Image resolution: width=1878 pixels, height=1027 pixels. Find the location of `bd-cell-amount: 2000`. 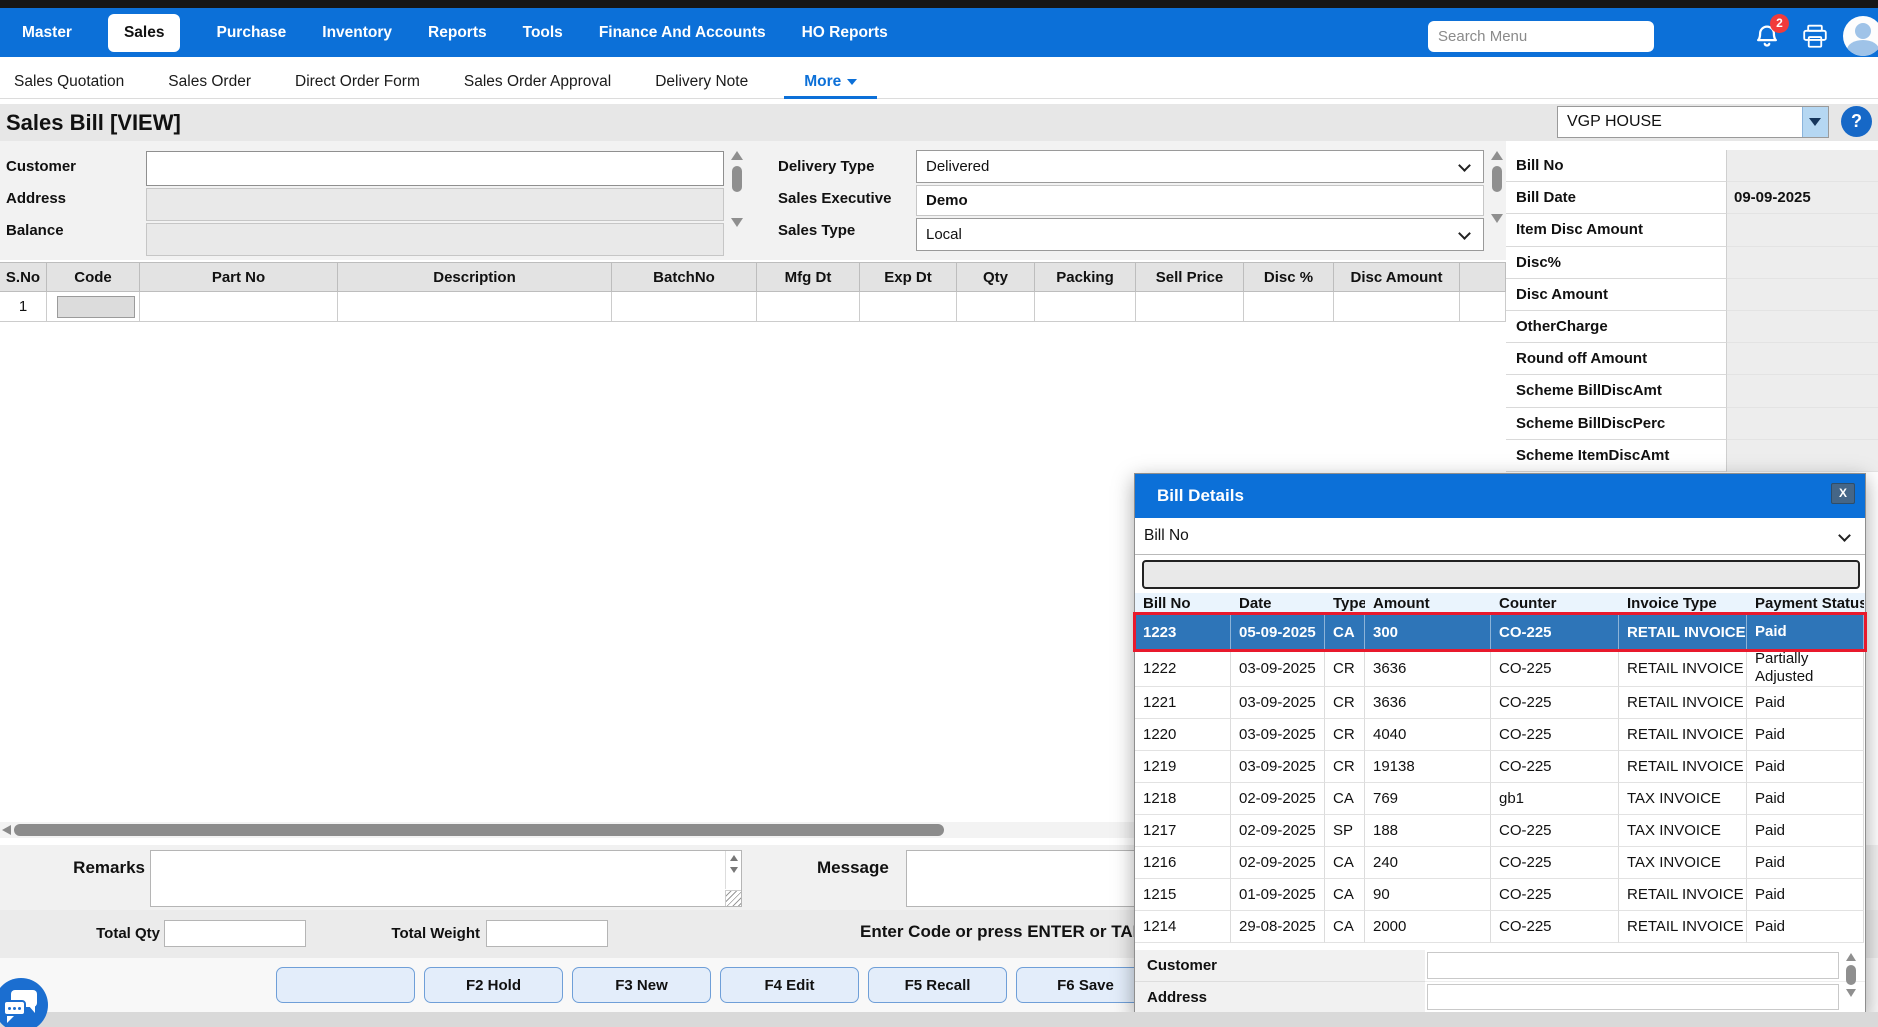

bd-cell-amount: 2000 is located at coordinates (1428, 927).